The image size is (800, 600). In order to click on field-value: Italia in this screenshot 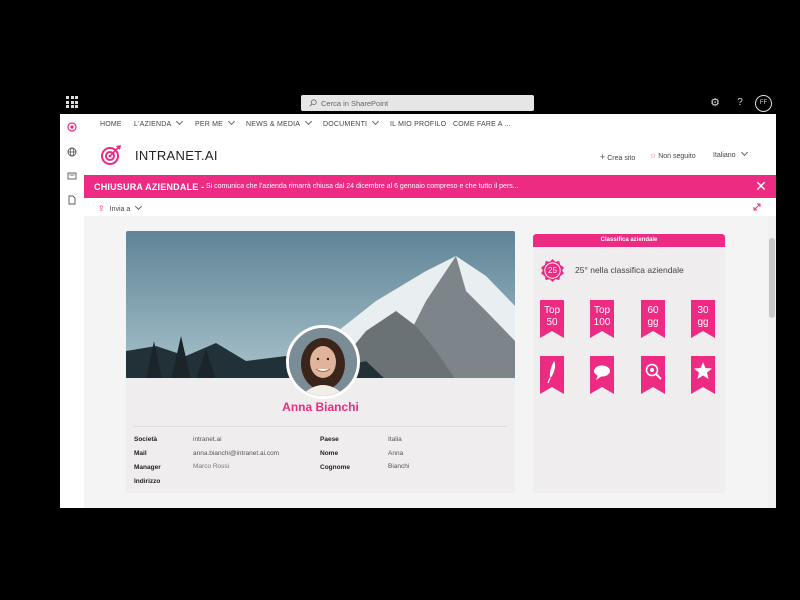, I will do `click(395, 439)`.